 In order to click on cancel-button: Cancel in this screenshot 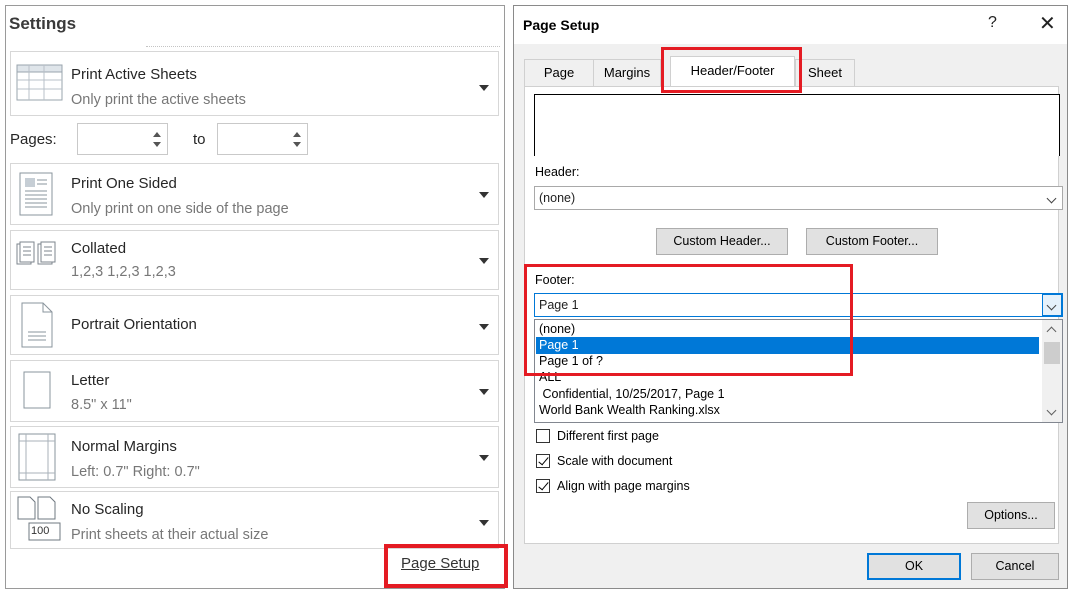, I will do `click(1015, 566)`.